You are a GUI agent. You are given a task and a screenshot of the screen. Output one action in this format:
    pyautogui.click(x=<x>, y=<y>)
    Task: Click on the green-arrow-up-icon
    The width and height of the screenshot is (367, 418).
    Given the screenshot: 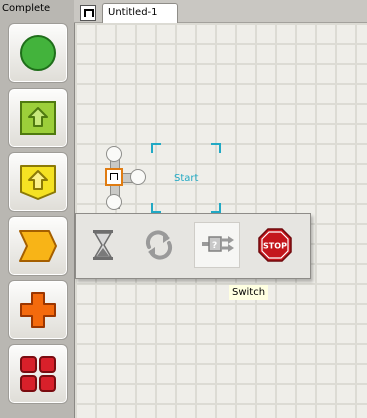 What is the action you would take?
    pyautogui.click(x=38, y=118)
    